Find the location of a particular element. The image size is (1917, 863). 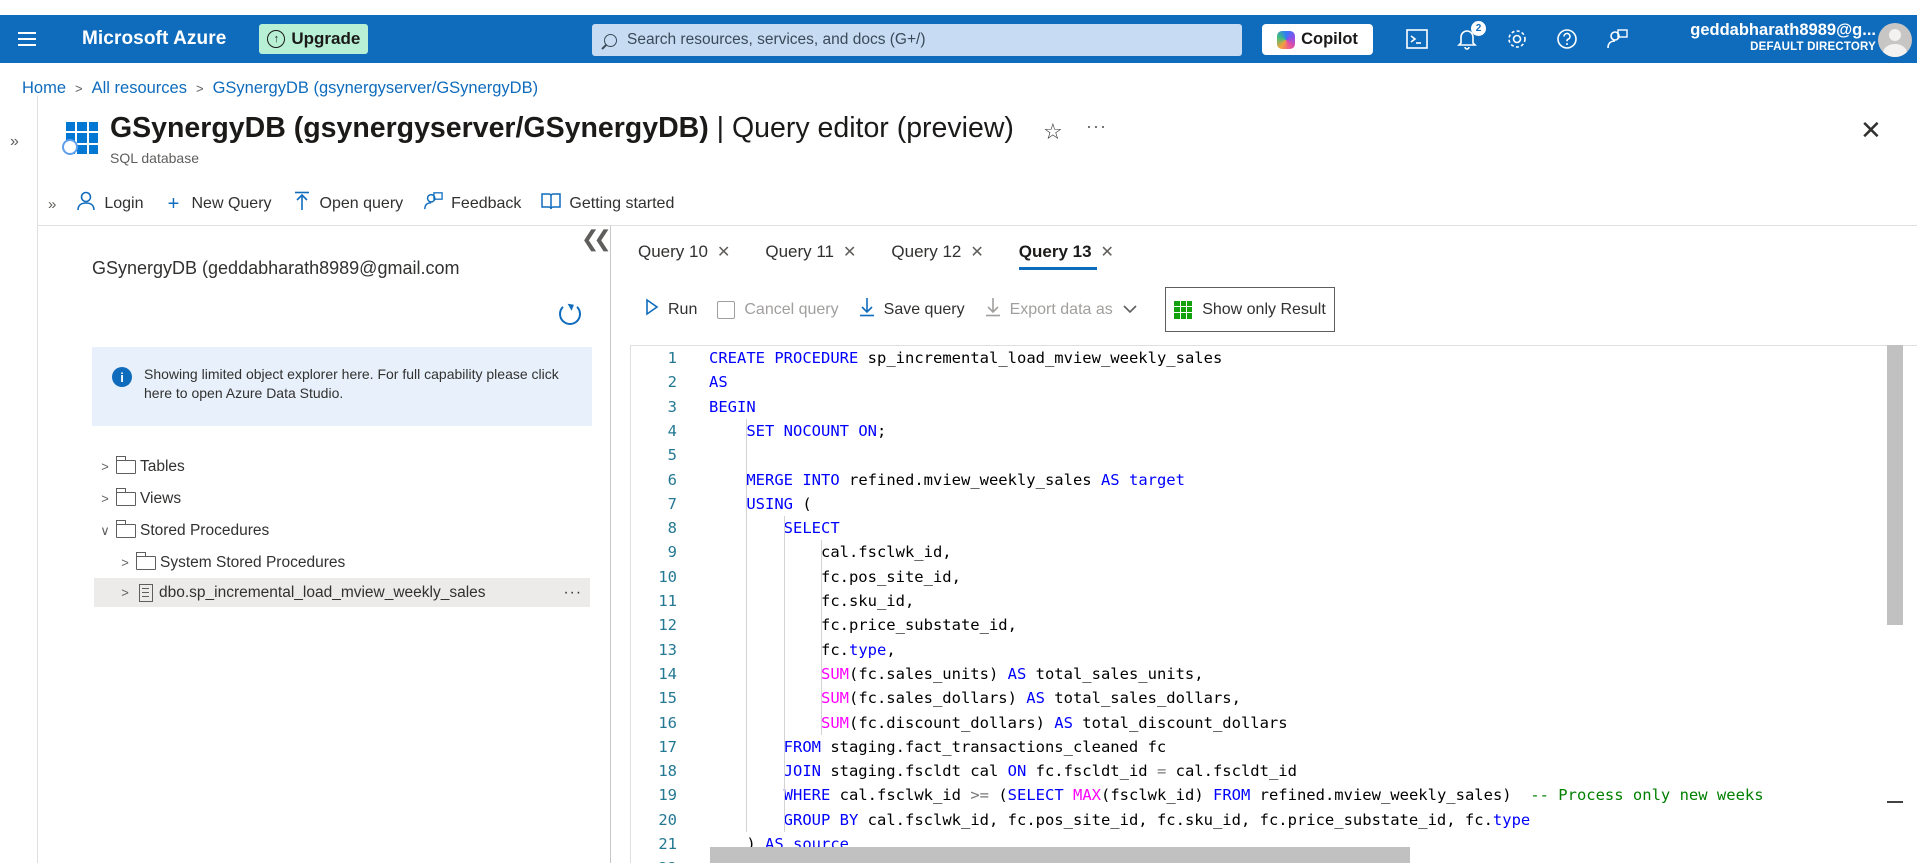

account-menu: geddabharath8989@g... DEFAULT DIRECTORY is located at coordinates (1772, 37).